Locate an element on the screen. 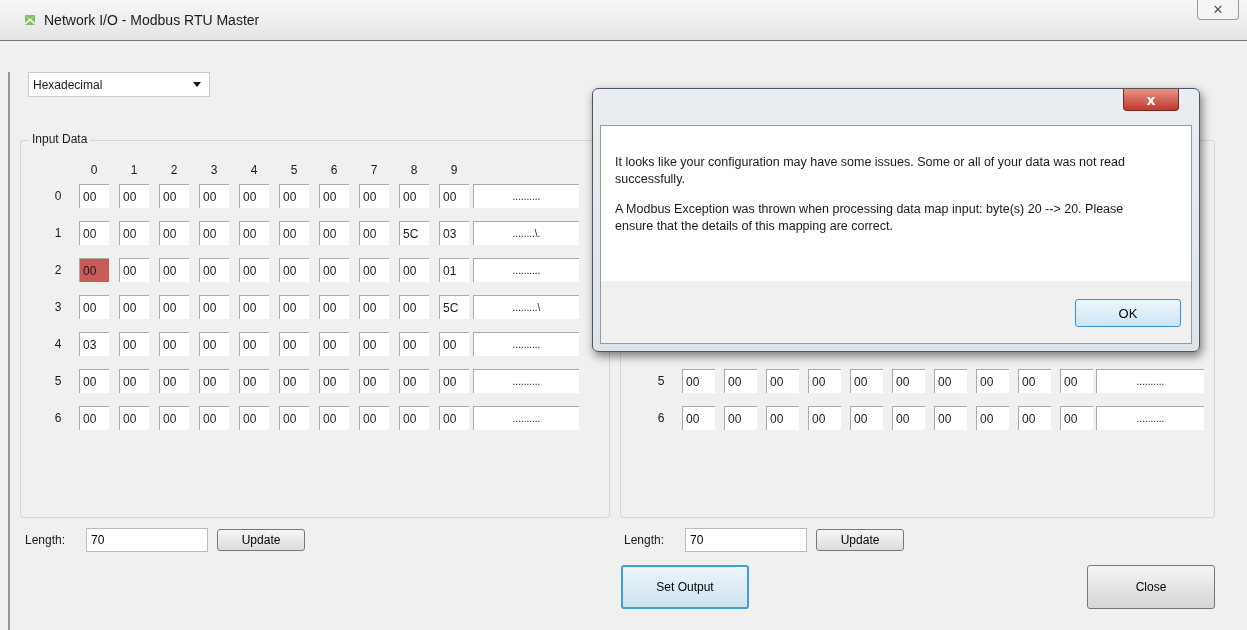 The image size is (1247, 630). byte-field: 01 is located at coordinates (454, 270).